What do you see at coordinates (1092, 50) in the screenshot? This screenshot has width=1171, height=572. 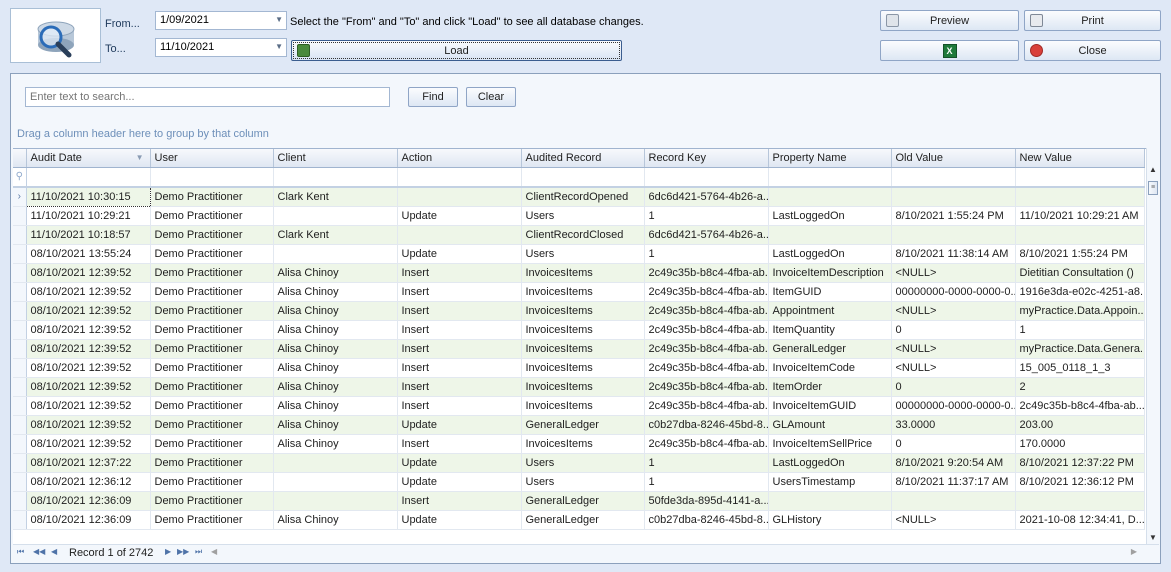 I see `close-button: Close` at bounding box center [1092, 50].